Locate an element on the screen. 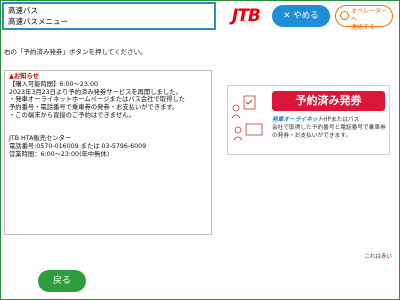 The image size is (400, 300). cancel-button: ✕ やめる is located at coordinates (301, 16).